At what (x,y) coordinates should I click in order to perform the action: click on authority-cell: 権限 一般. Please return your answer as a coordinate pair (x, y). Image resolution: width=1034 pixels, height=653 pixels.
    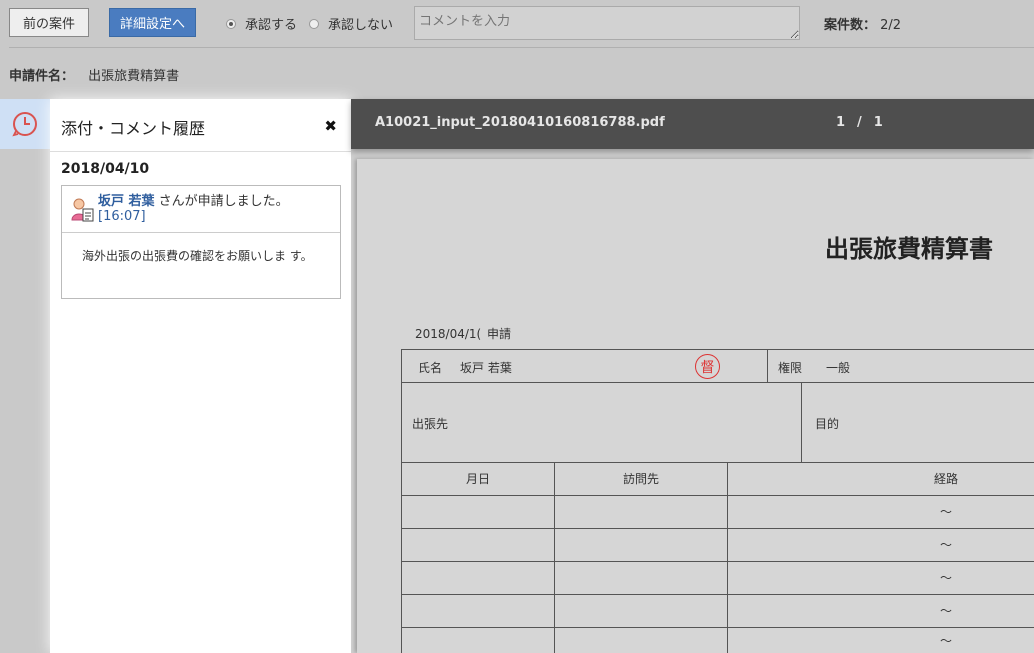
    Looking at the image, I should click on (900, 366).